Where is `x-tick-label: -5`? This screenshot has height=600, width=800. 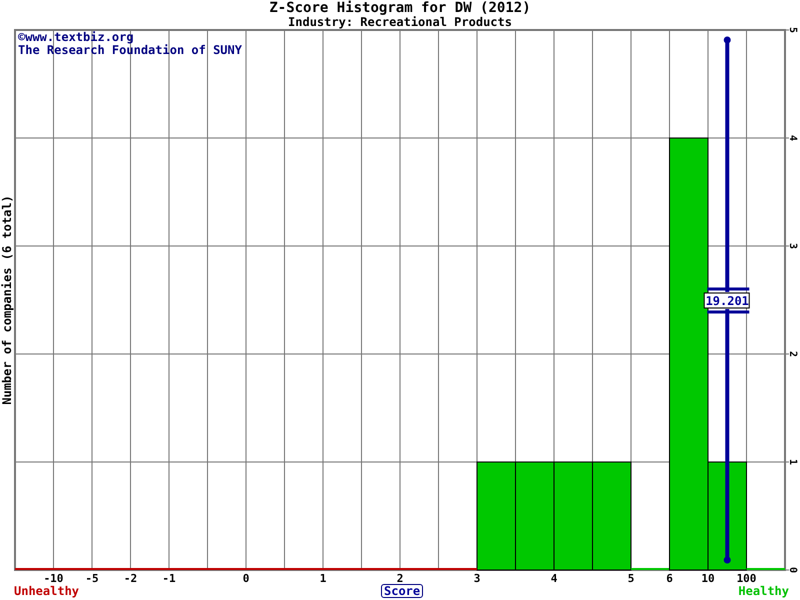 x-tick-label: -5 is located at coordinates (92, 578).